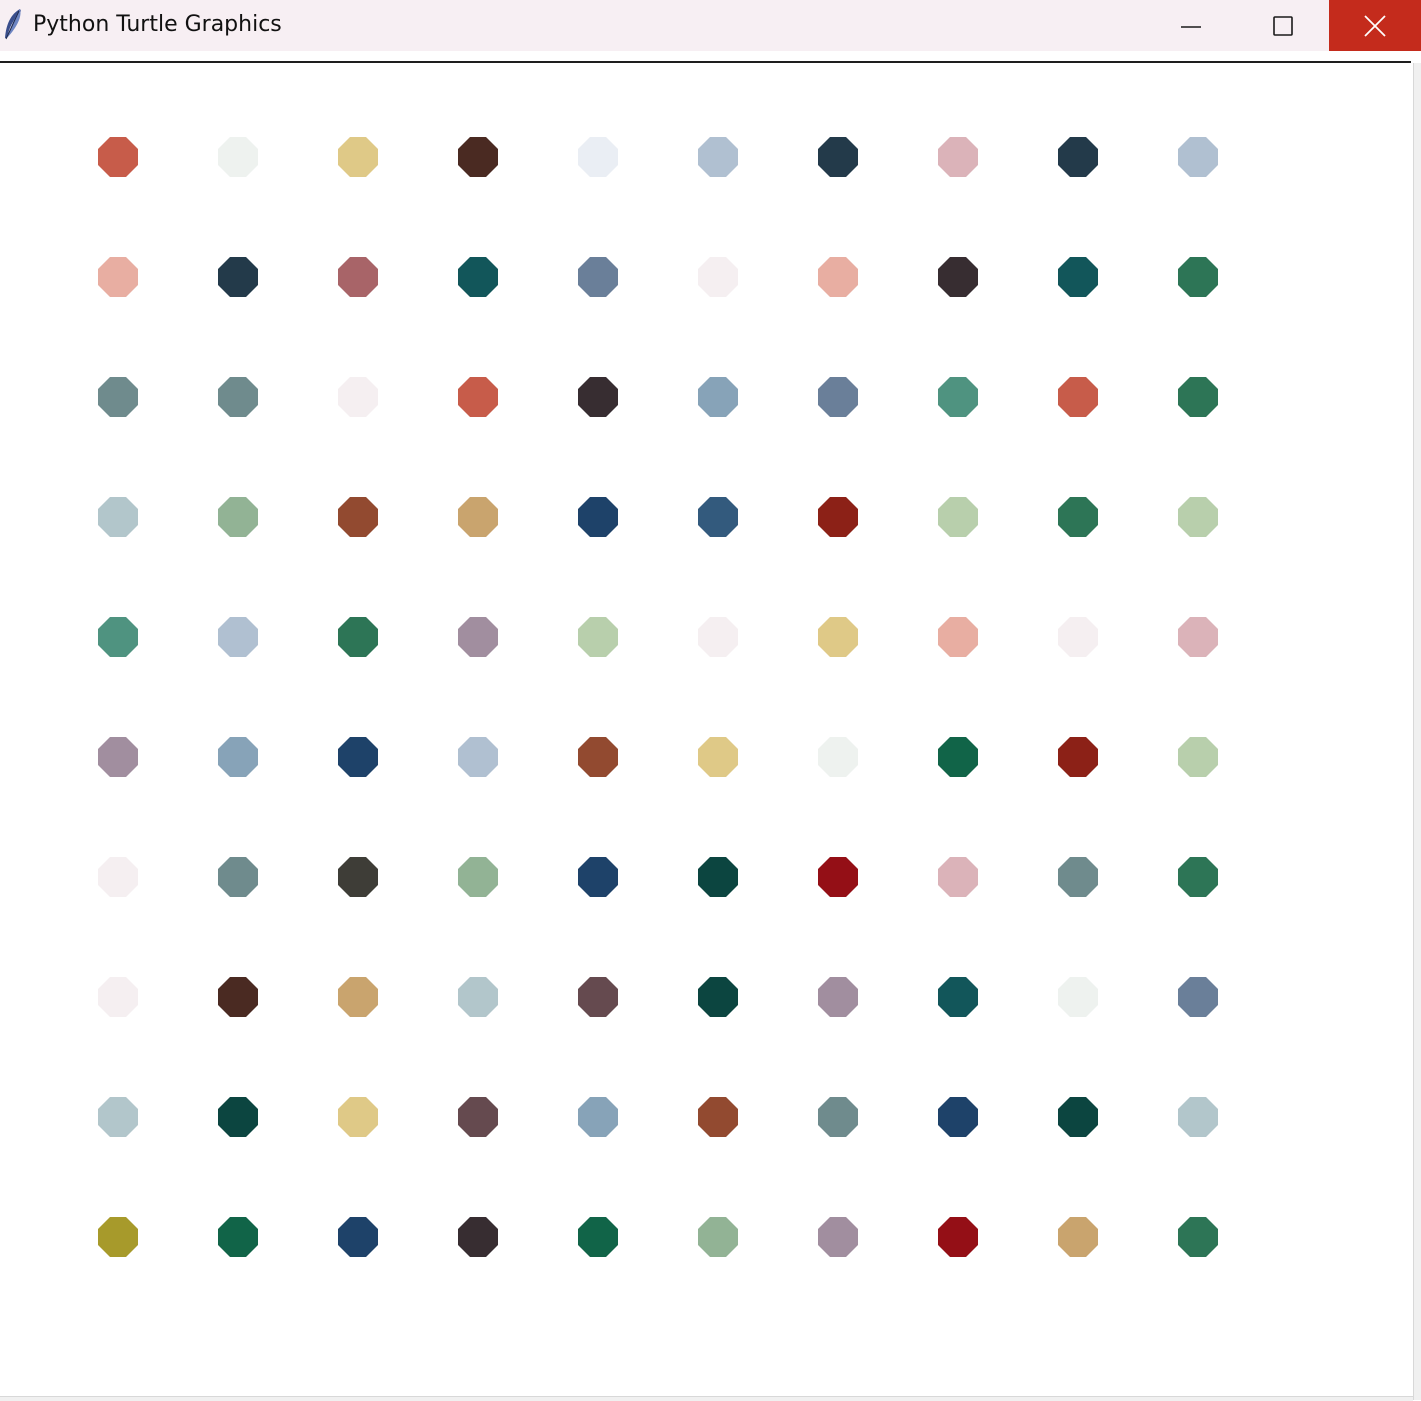  I want to click on close-button, so click(1375, 25).